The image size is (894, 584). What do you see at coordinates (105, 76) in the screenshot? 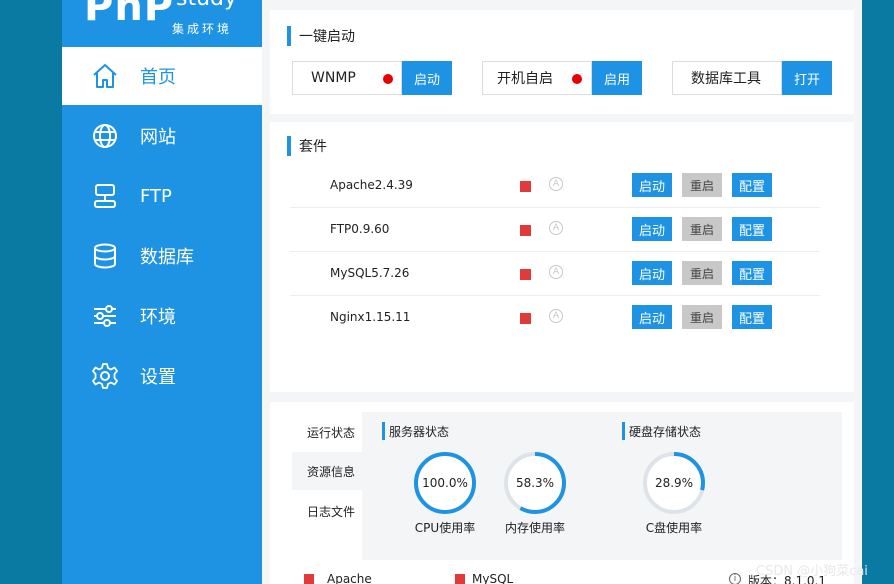
I see `home-icon` at bounding box center [105, 76].